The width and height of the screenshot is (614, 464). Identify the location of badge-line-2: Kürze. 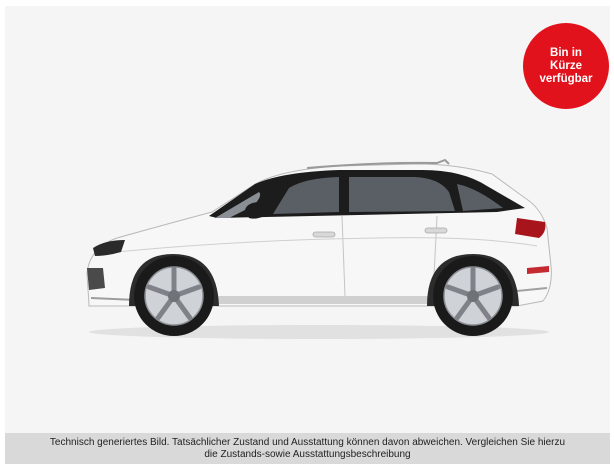
(566, 65).